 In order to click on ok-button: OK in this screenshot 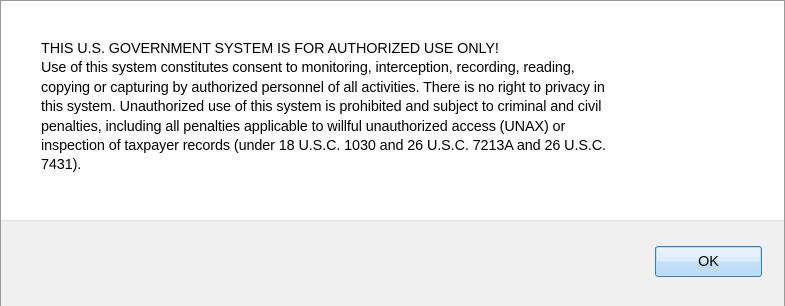, I will do `click(708, 261)`.